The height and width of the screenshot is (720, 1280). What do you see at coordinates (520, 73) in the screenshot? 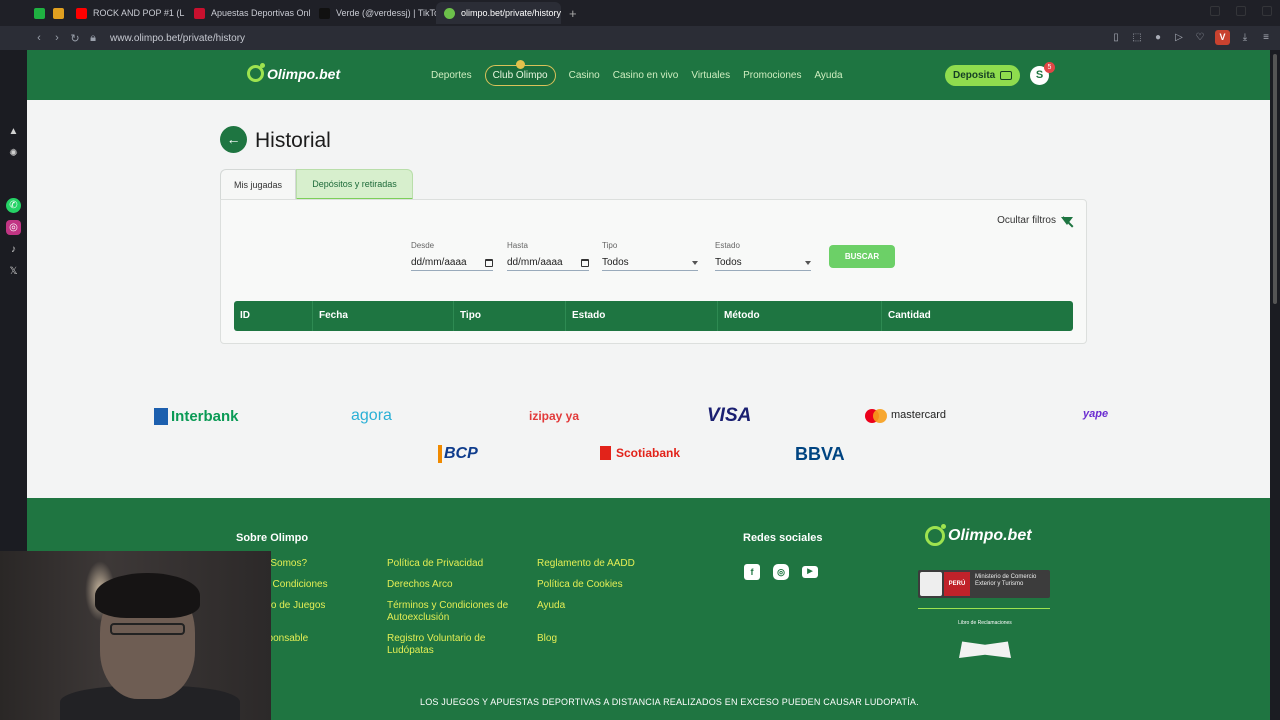
I see `nav-club-olimpo: Club Olimpo` at bounding box center [520, 73].